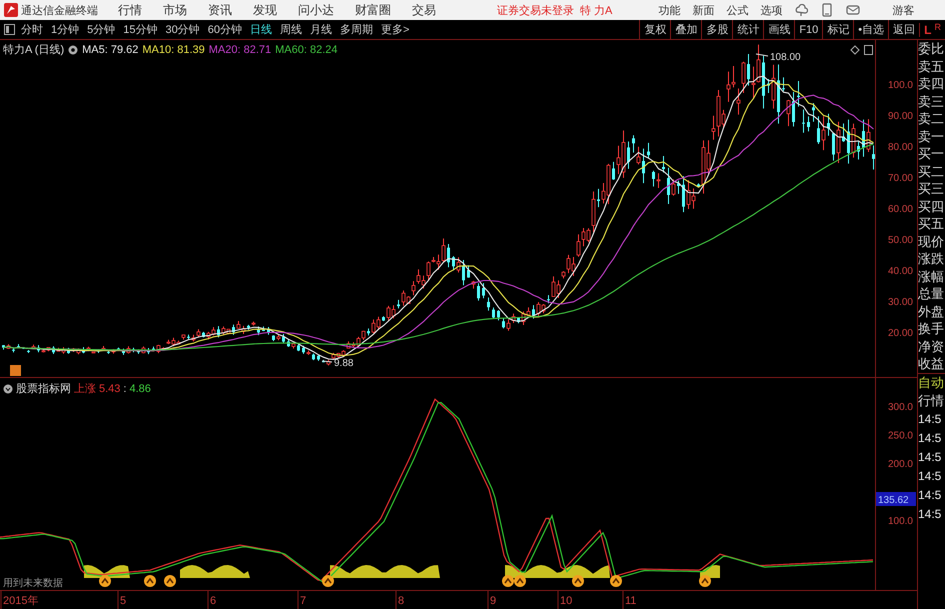 The width and height of the screenshot is (945, 609). I want to click on chart-title: 特力A (日线), so click(33, 50).